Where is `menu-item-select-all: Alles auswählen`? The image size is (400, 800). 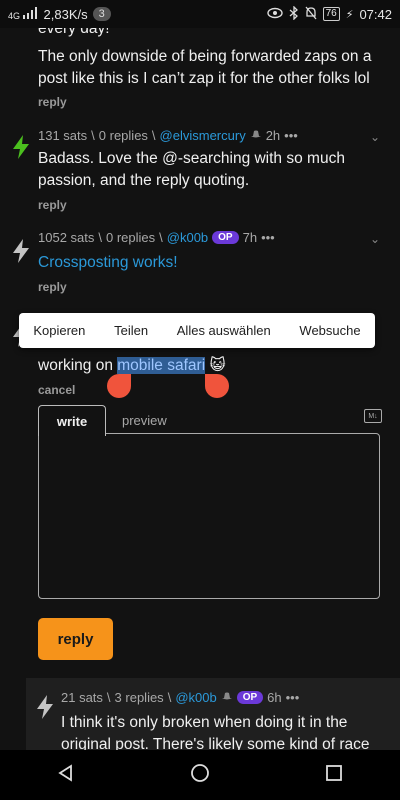 menu-item-select-all: Alles auswählen is located at coordinates (224, 330).